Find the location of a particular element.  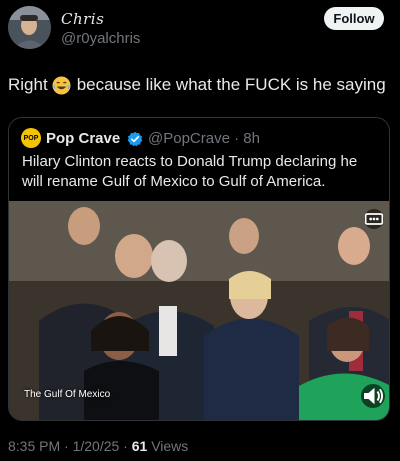

views-count: 61 is located at coordinates (139, 446).